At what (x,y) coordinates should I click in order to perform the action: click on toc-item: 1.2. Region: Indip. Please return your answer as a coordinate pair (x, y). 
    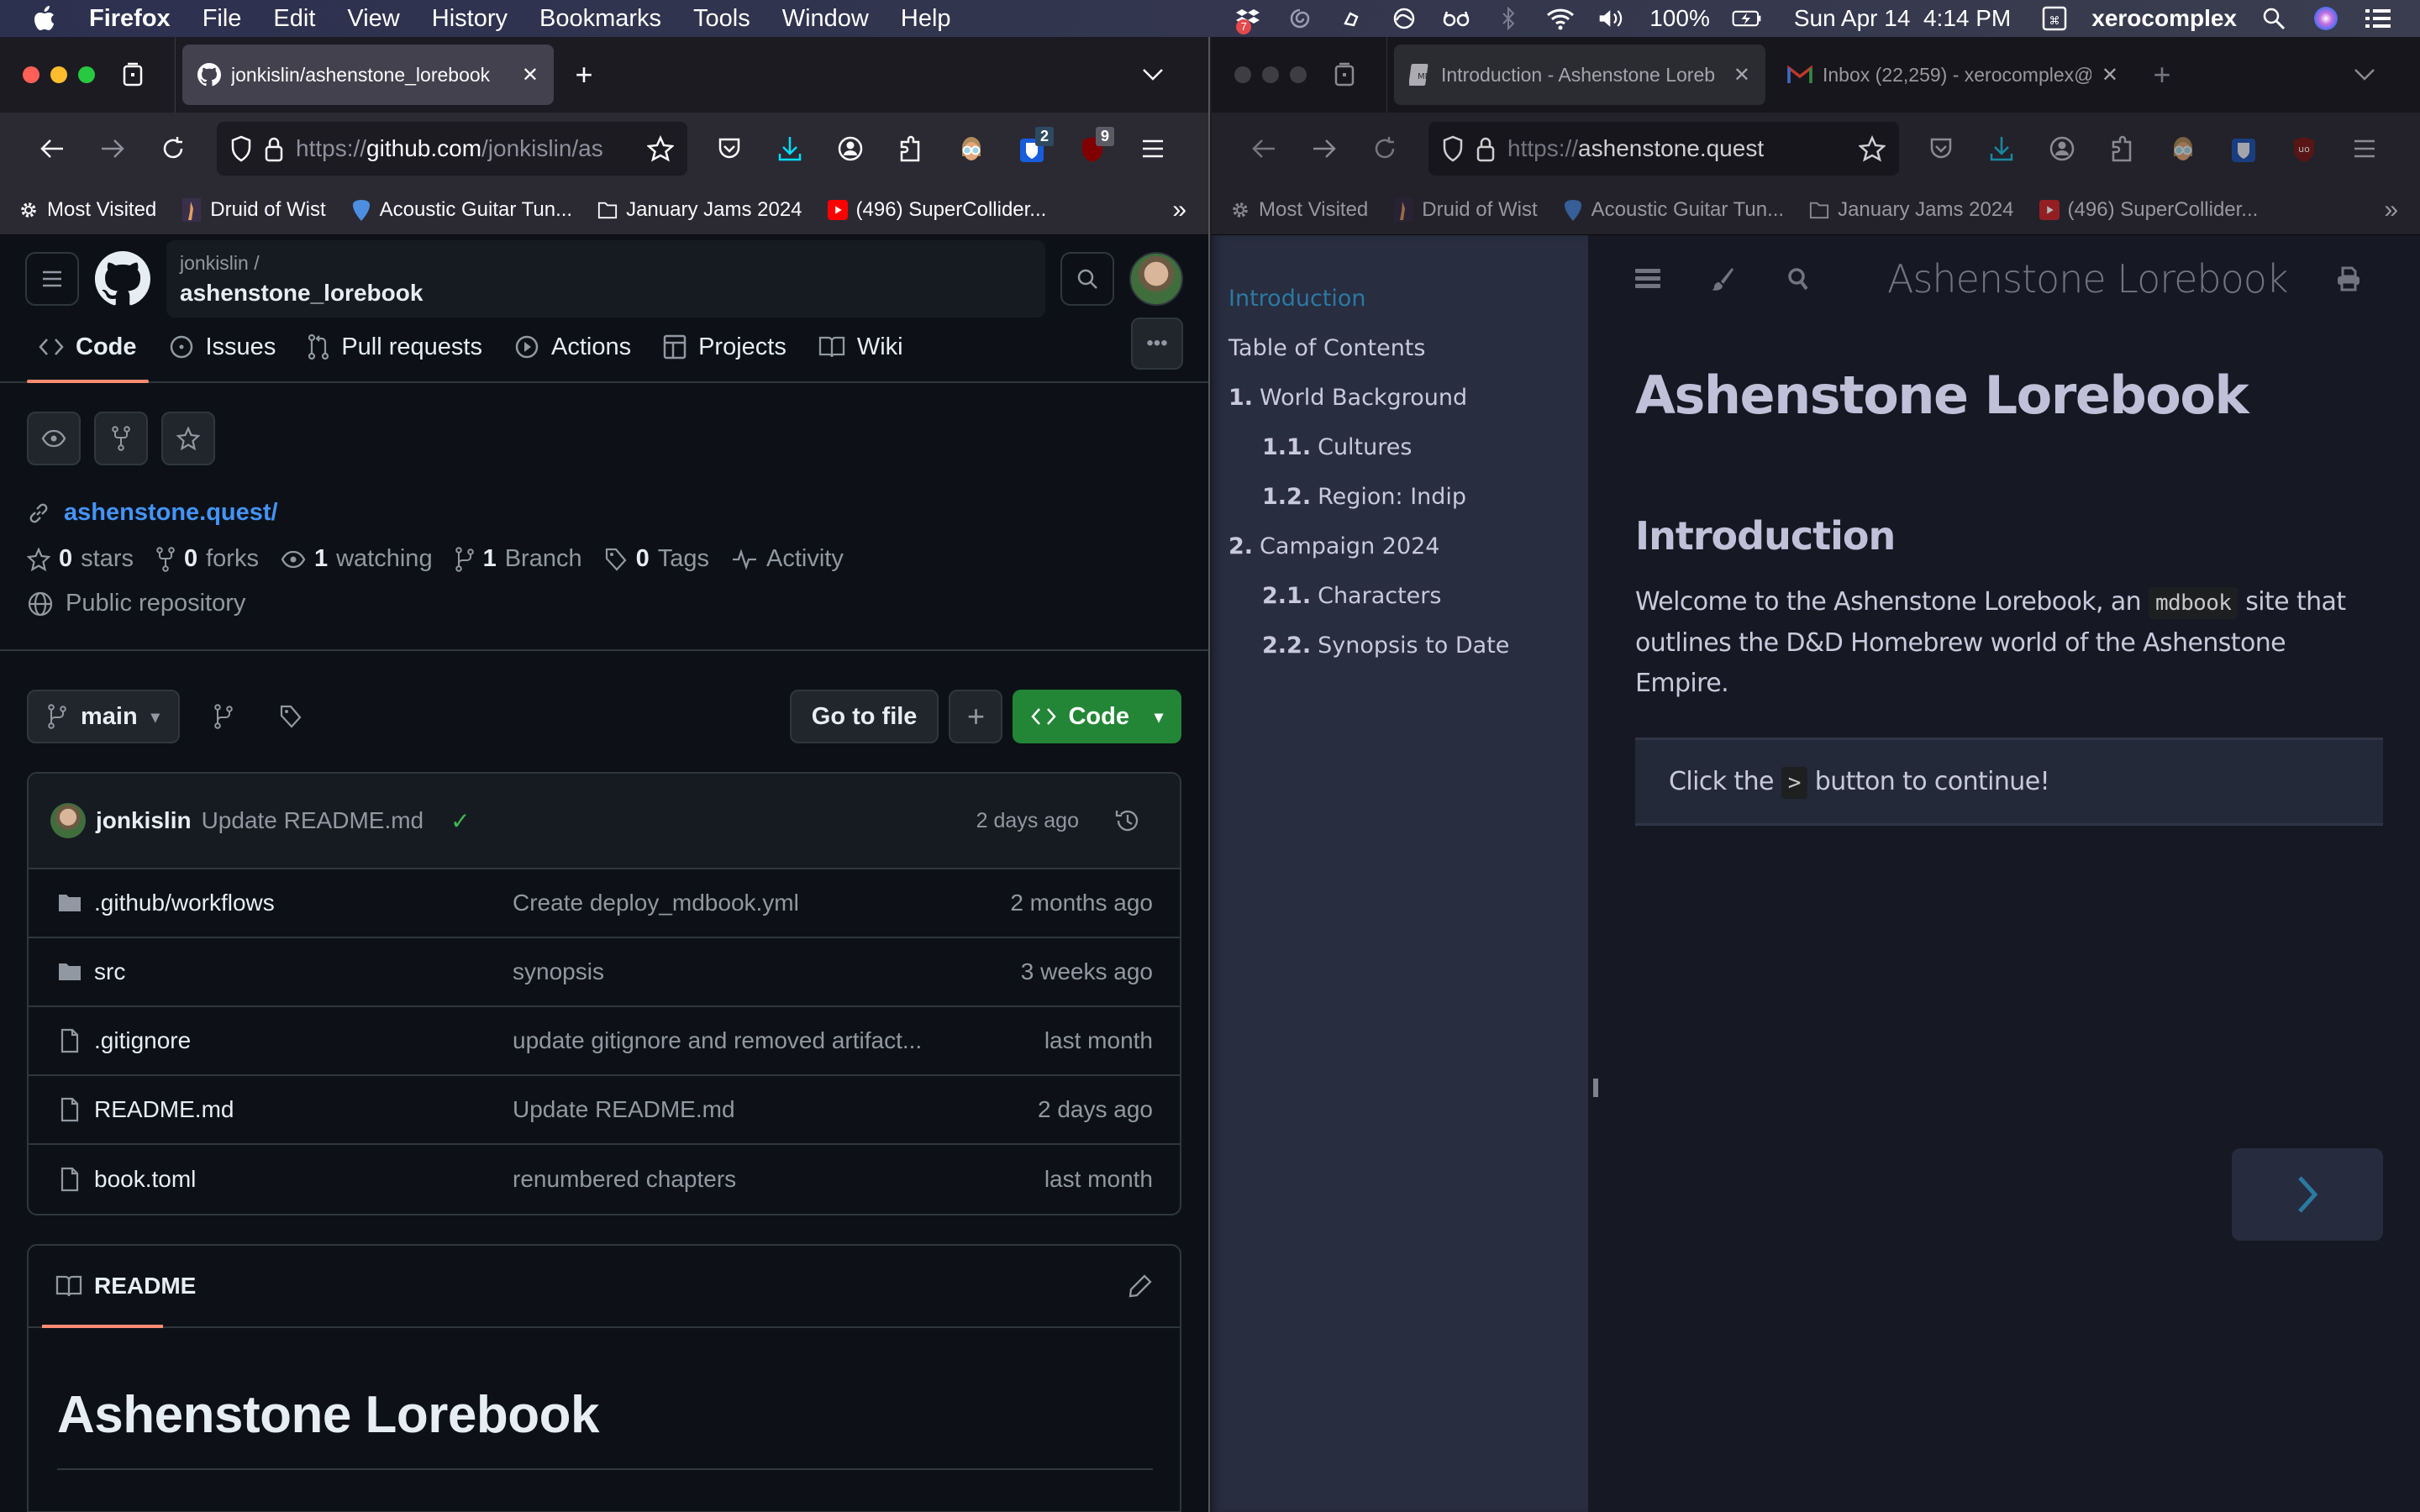
    Looking at the image, I should click on (1408, 497).